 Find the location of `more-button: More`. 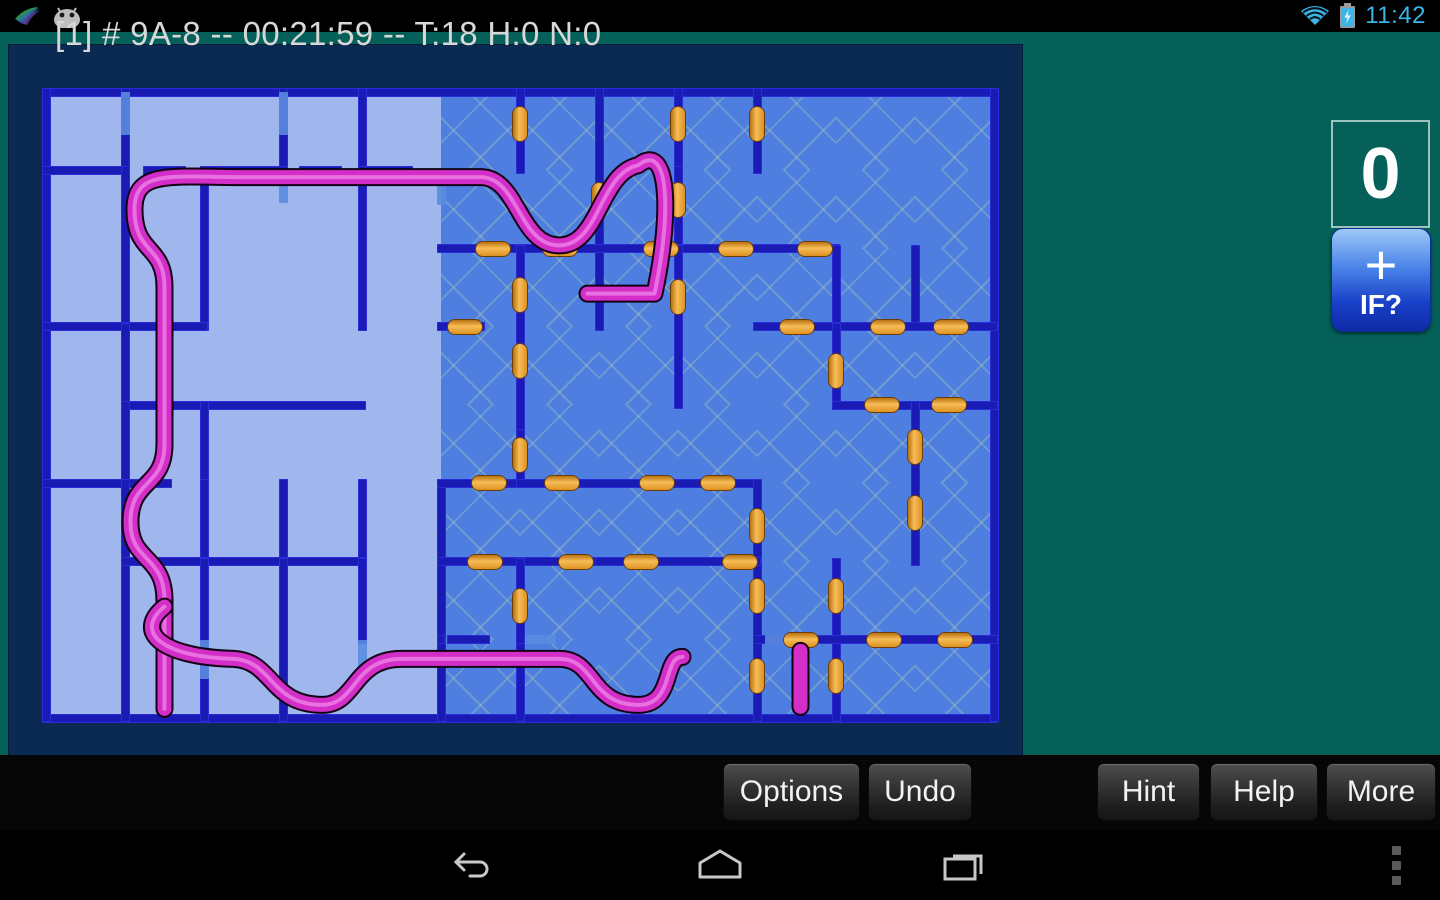

more-button: More is located at coordinates (1381, 792).